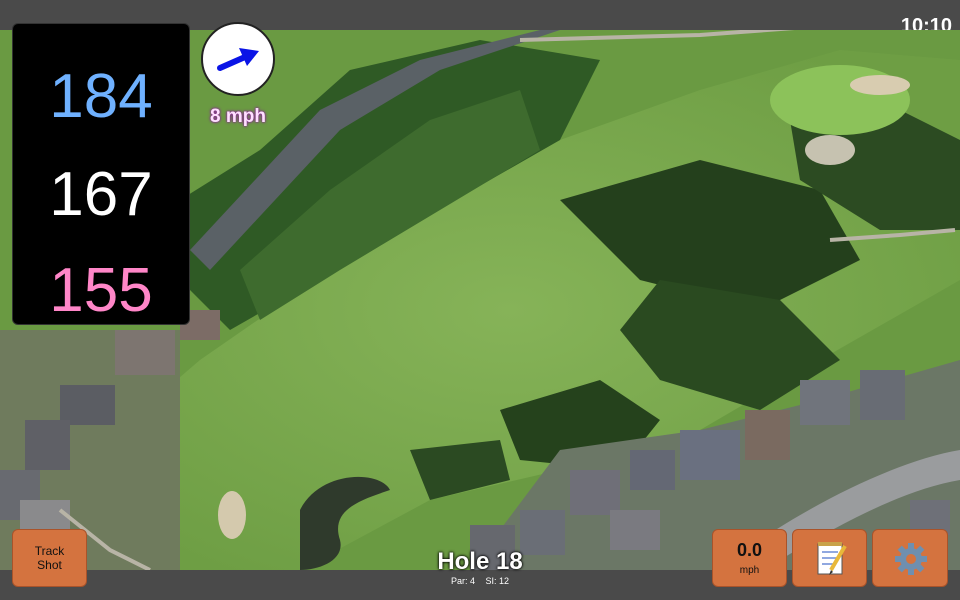 The width and height of the screenshot is (960, 600). I want to click on hole-par: Par: 4, so click(462, 581).